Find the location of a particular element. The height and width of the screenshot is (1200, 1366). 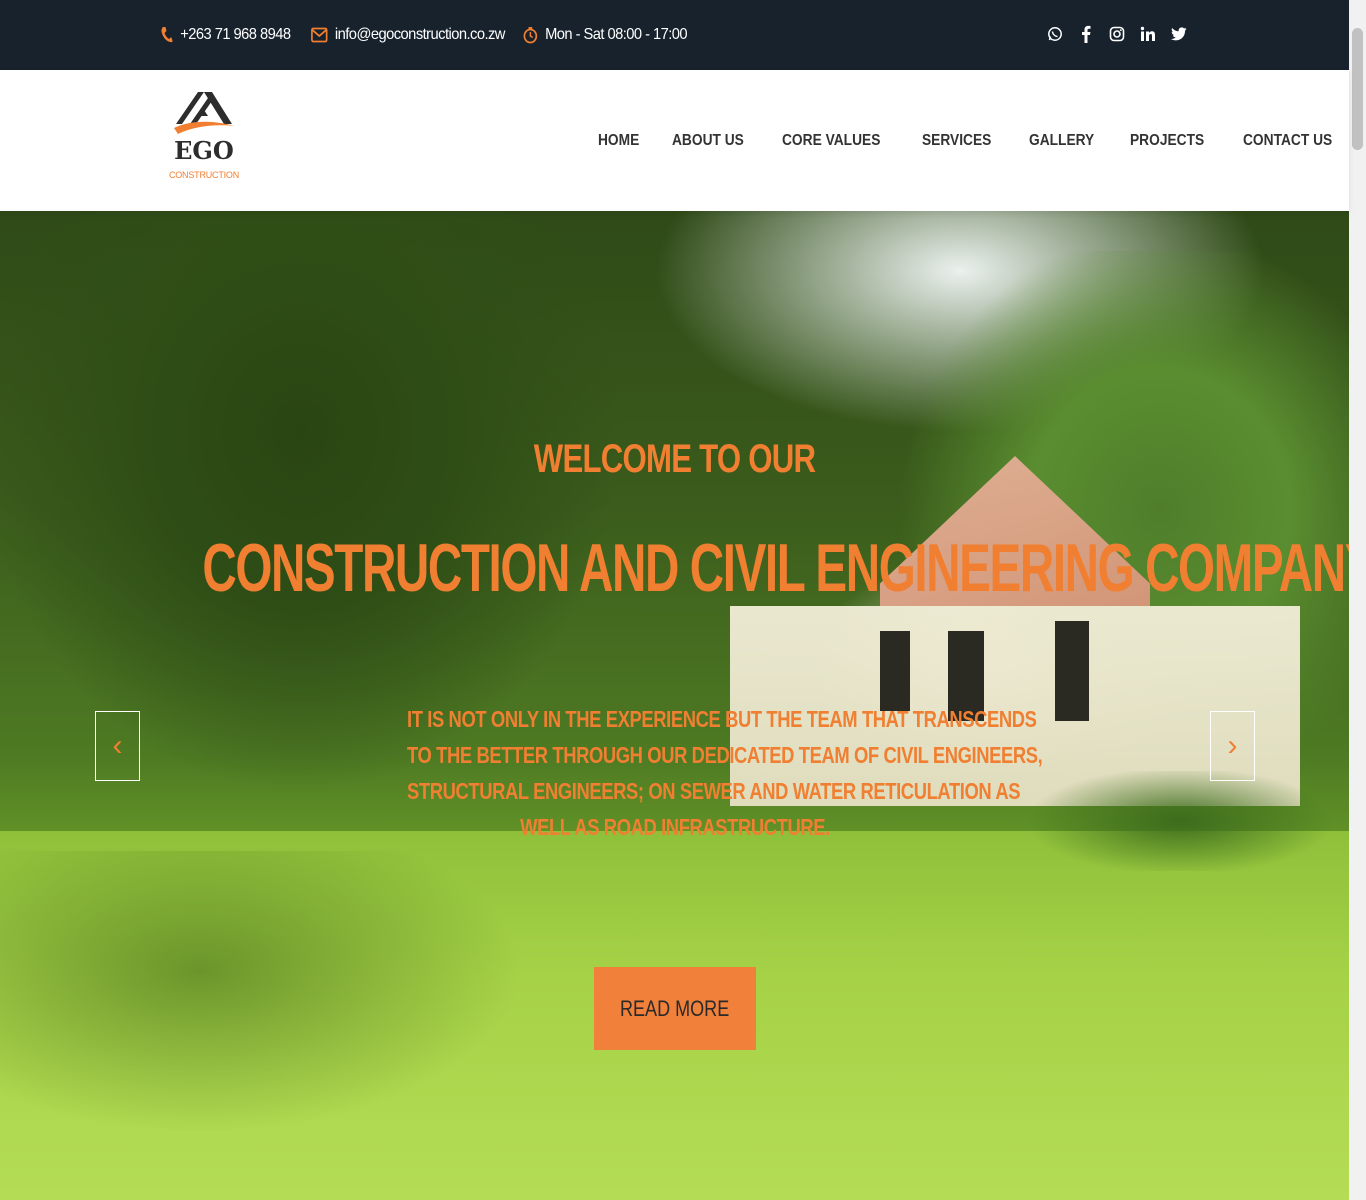

logo: EGO CONSTRUCTION is located at coordinates (204, 136).